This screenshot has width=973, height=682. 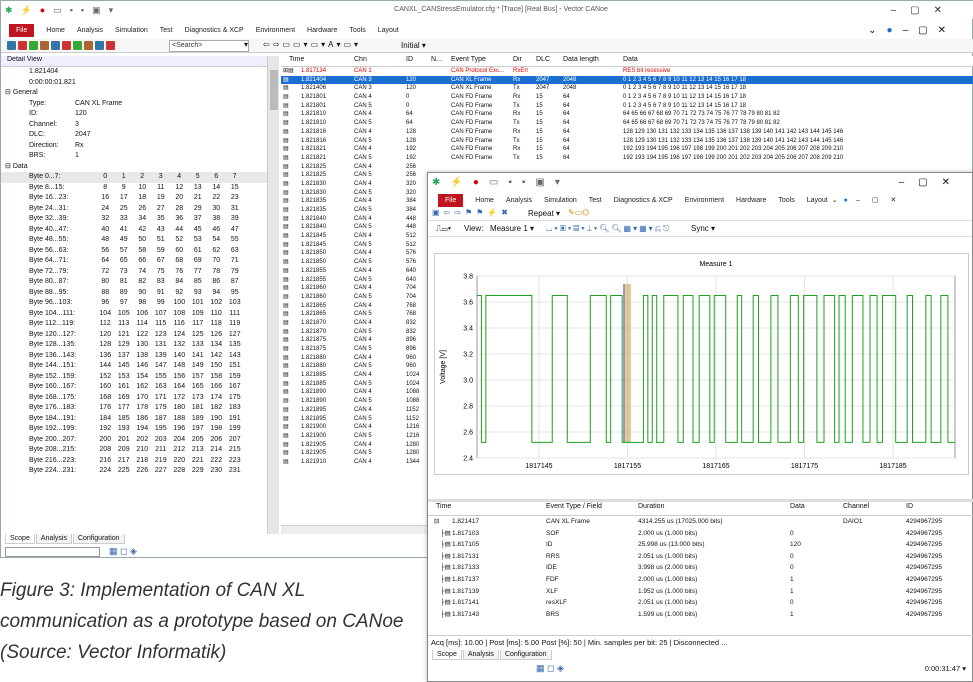 I want to click on byte-row: Byte 96...103: 96 97 98 99 100 101 102 103, so click(x=139, y=303).